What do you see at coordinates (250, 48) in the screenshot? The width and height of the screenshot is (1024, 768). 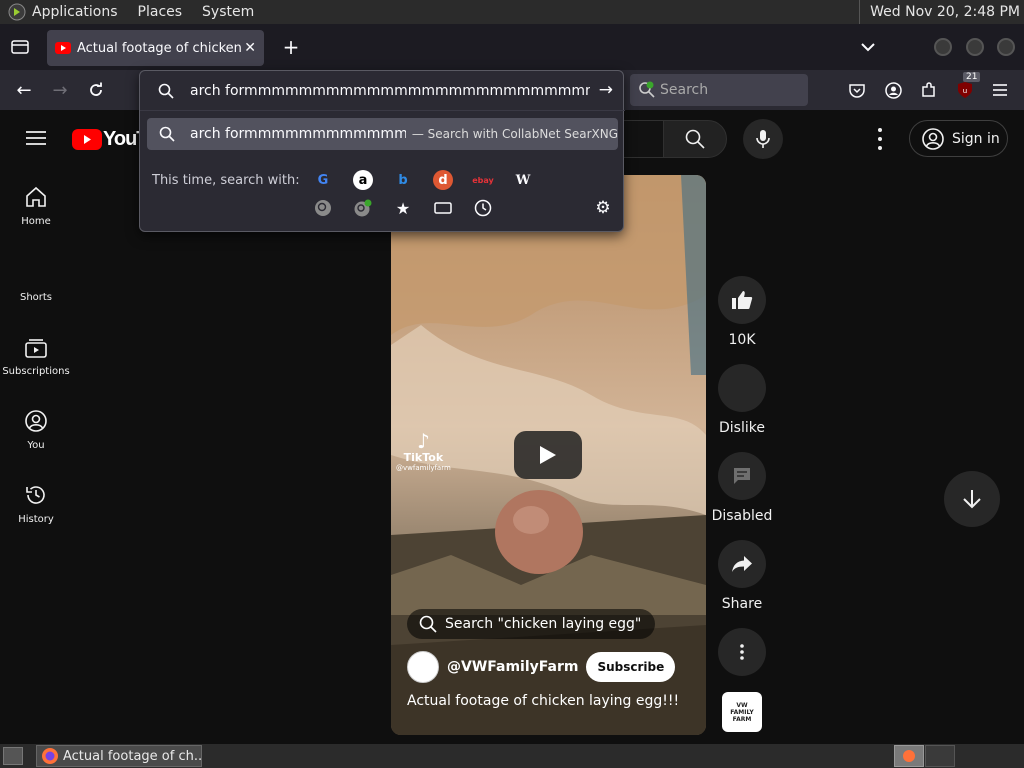 I see `close-tab-icon: ✕` at bounding box center [250, 48].